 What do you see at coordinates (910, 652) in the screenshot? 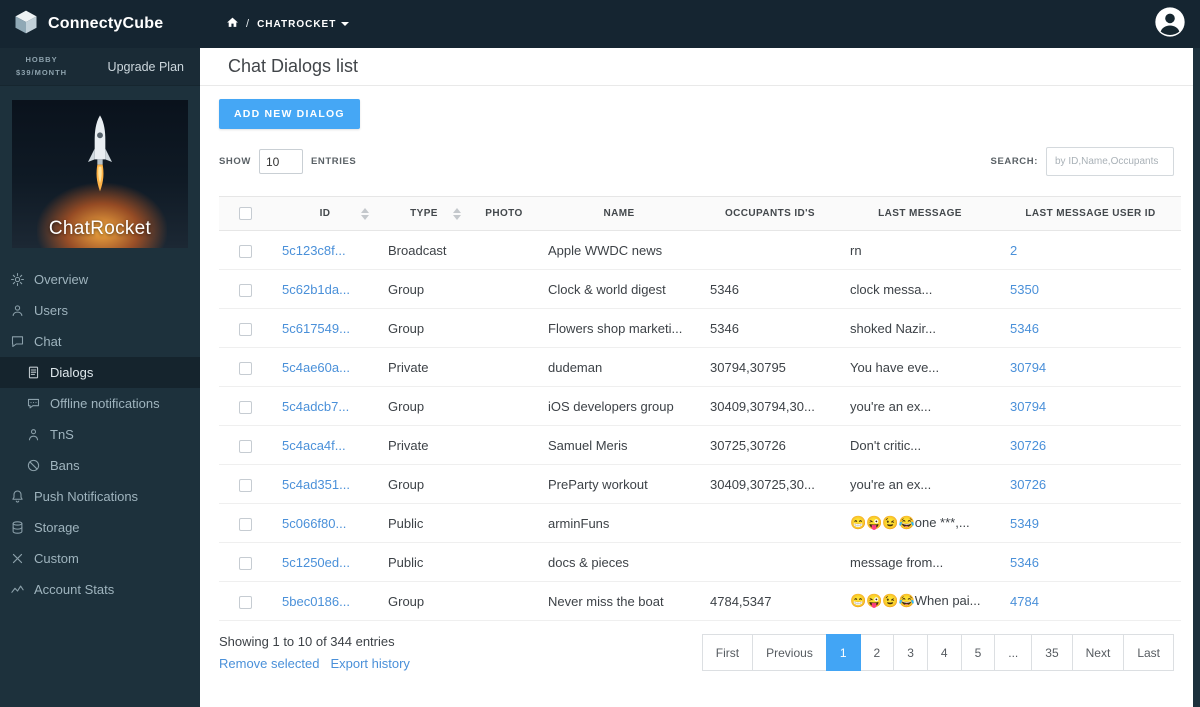
I see `pagination-item: 3` at bounding box center [910, 652].